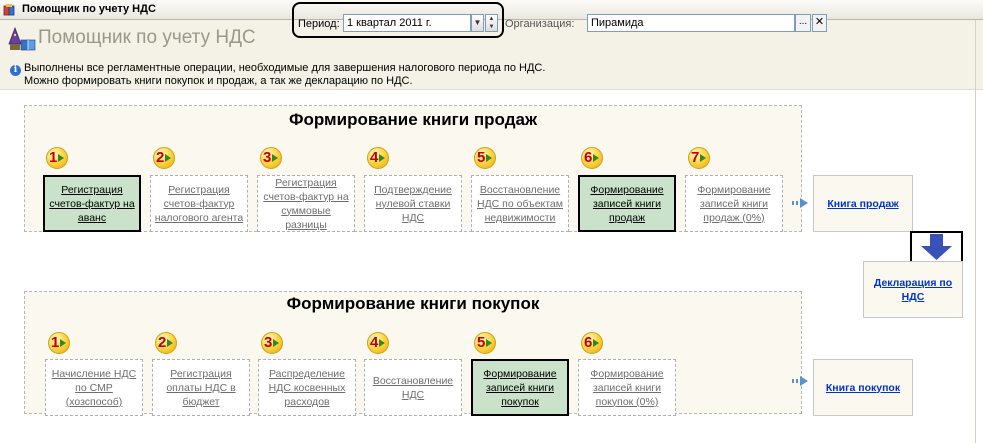 This screenshot has height=443, width=983. Describe the element at coordinates (627, 387) in the screenshot. I see `purchases-step-6-button: Формирование записей книги покупок (0%)` at that location.